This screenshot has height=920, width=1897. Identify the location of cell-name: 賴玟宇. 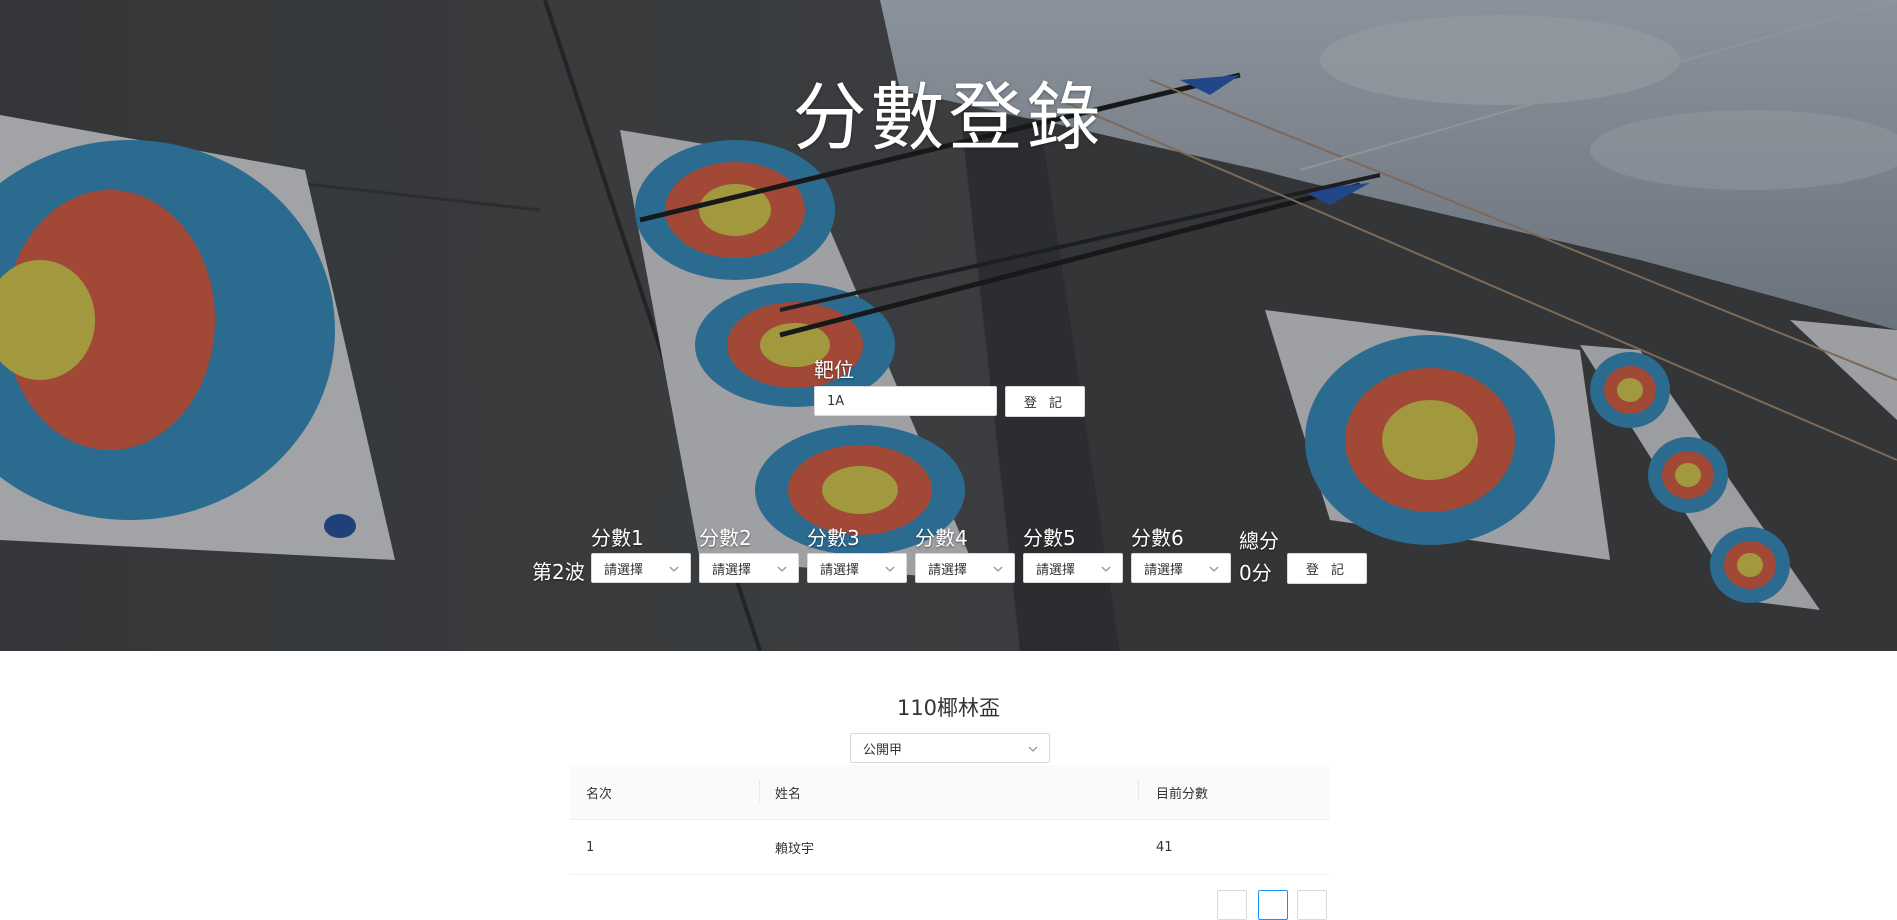
(795, 849).